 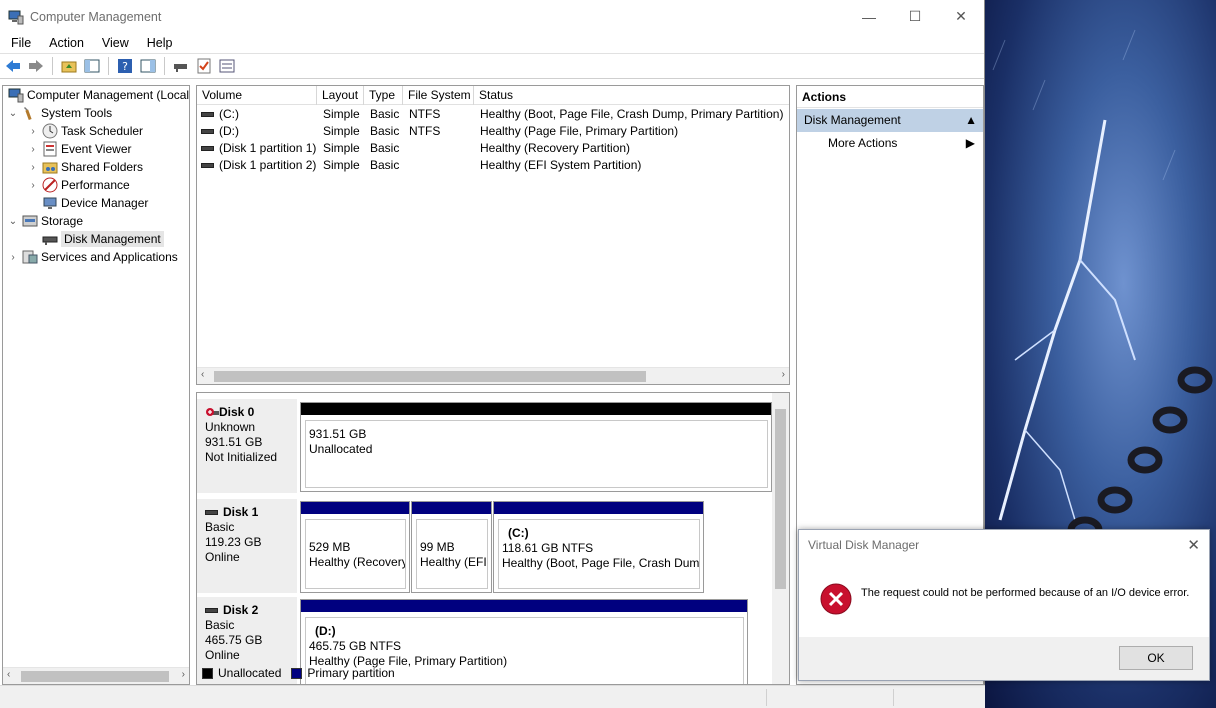 I want to click on menu-action: Action, so click(x=66, y=43).